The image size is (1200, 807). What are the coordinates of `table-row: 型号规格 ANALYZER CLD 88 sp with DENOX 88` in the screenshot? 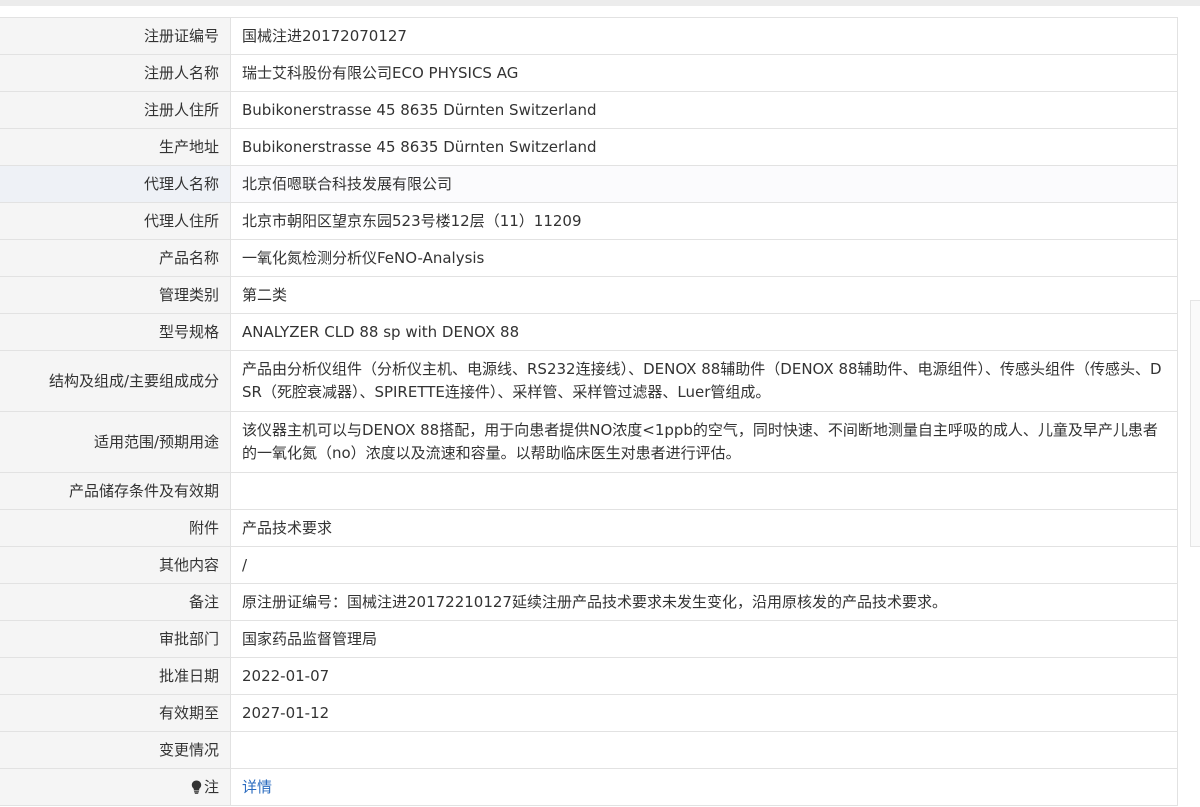 It's located at (589, 332).